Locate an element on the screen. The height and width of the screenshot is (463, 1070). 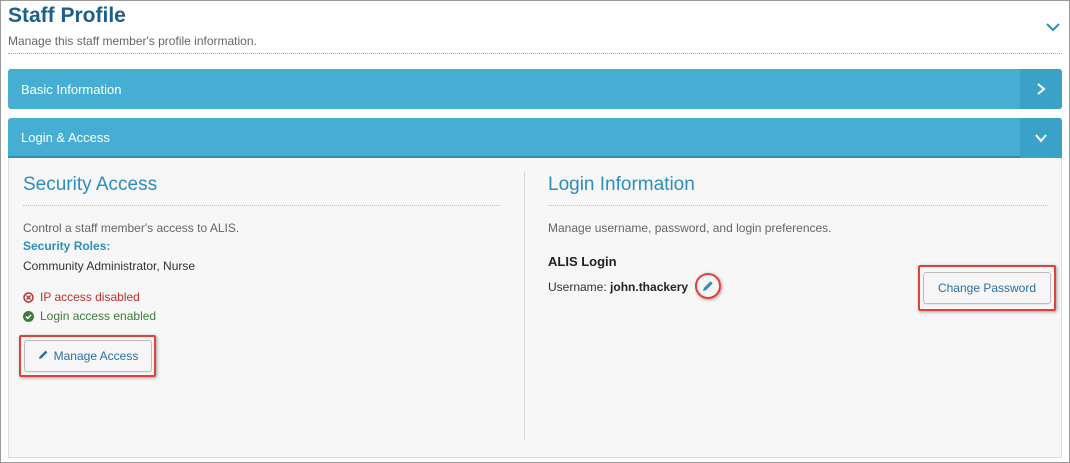
login-access-status: Login access enabled is located at coordinates (89, 316).